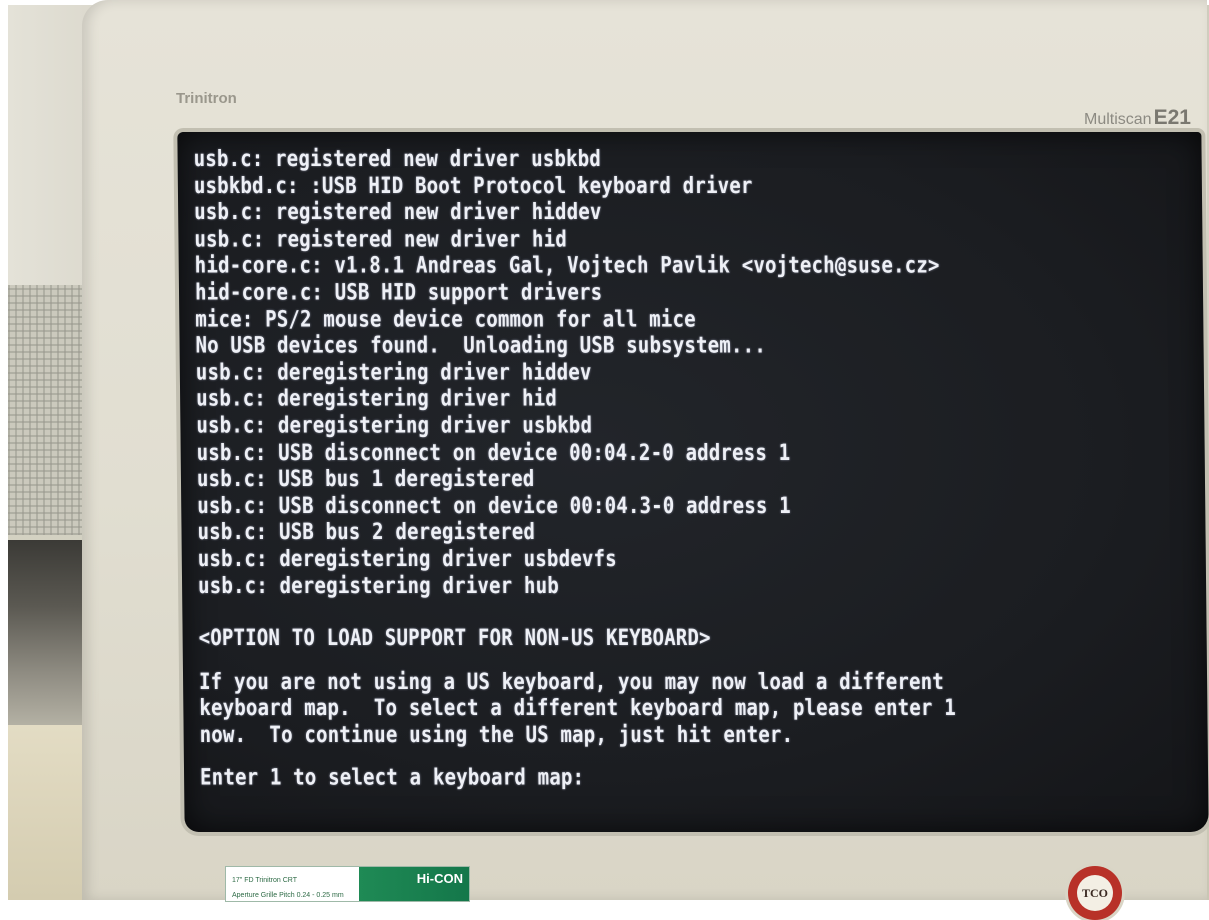 This screenshot has height=920, width=1209. What do you see at coordinates (376, 398) in the screenshot?
I see `log-line: usb.c: deregistering driver hid` at bounding box center [376, 398].